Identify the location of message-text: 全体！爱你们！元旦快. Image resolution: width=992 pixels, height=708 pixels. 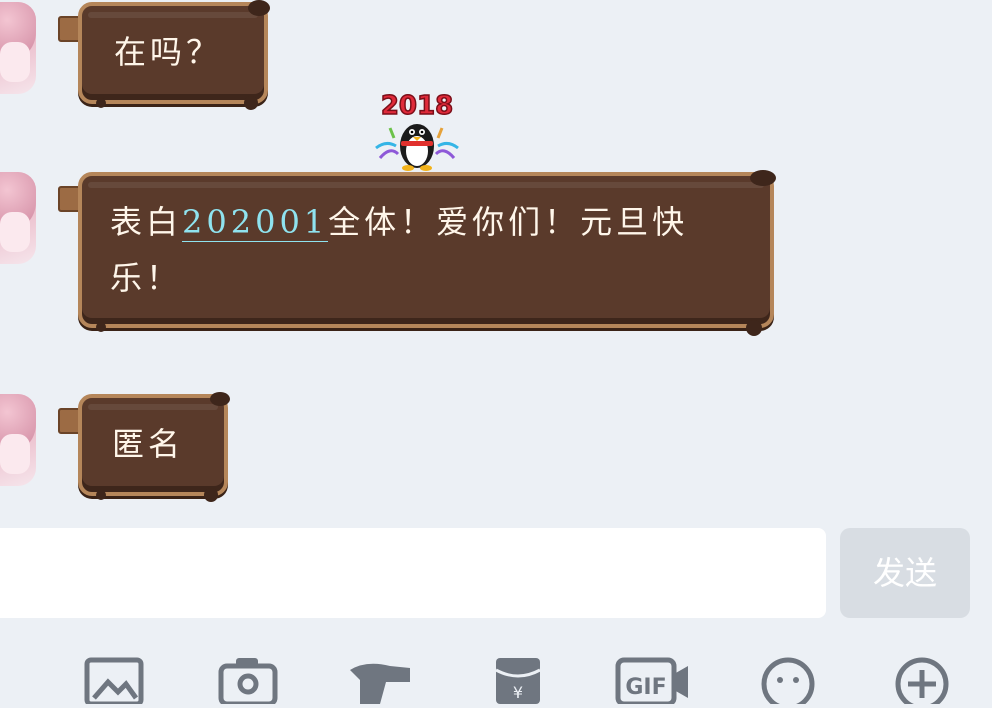
(508, 222).